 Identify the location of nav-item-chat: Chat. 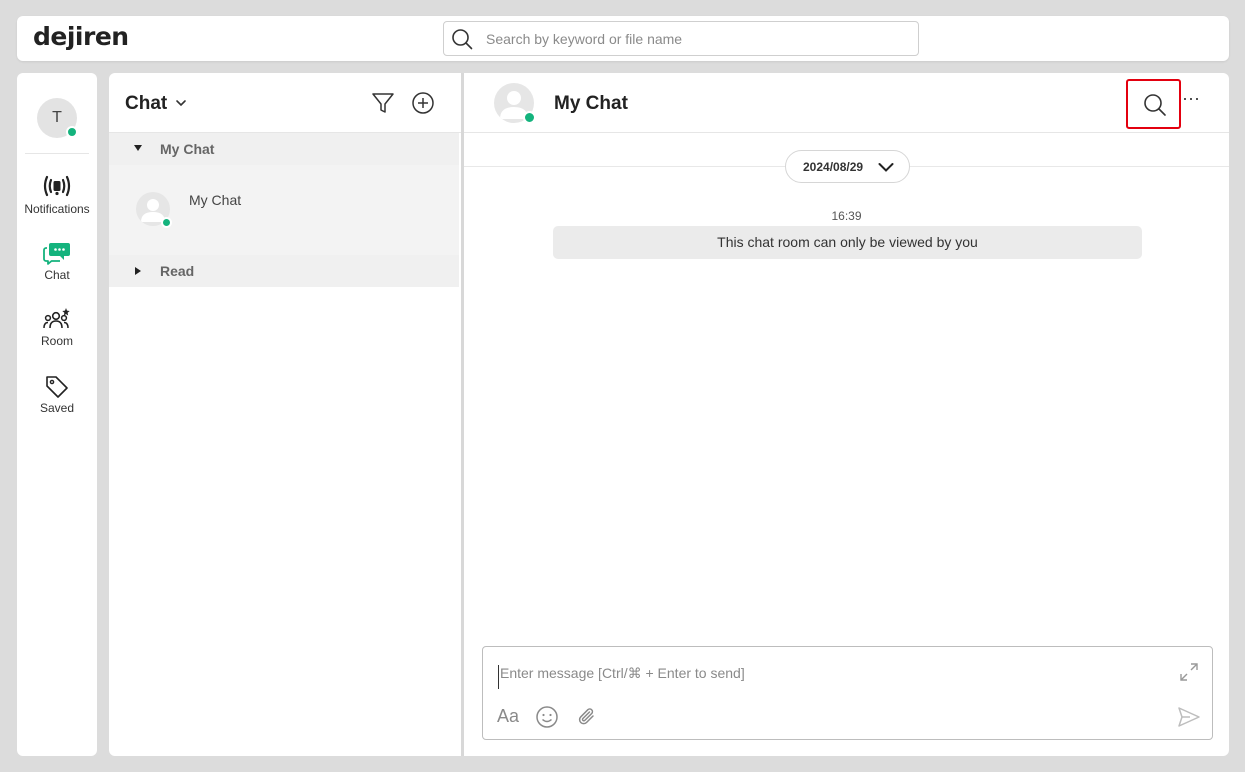
(57, 261).